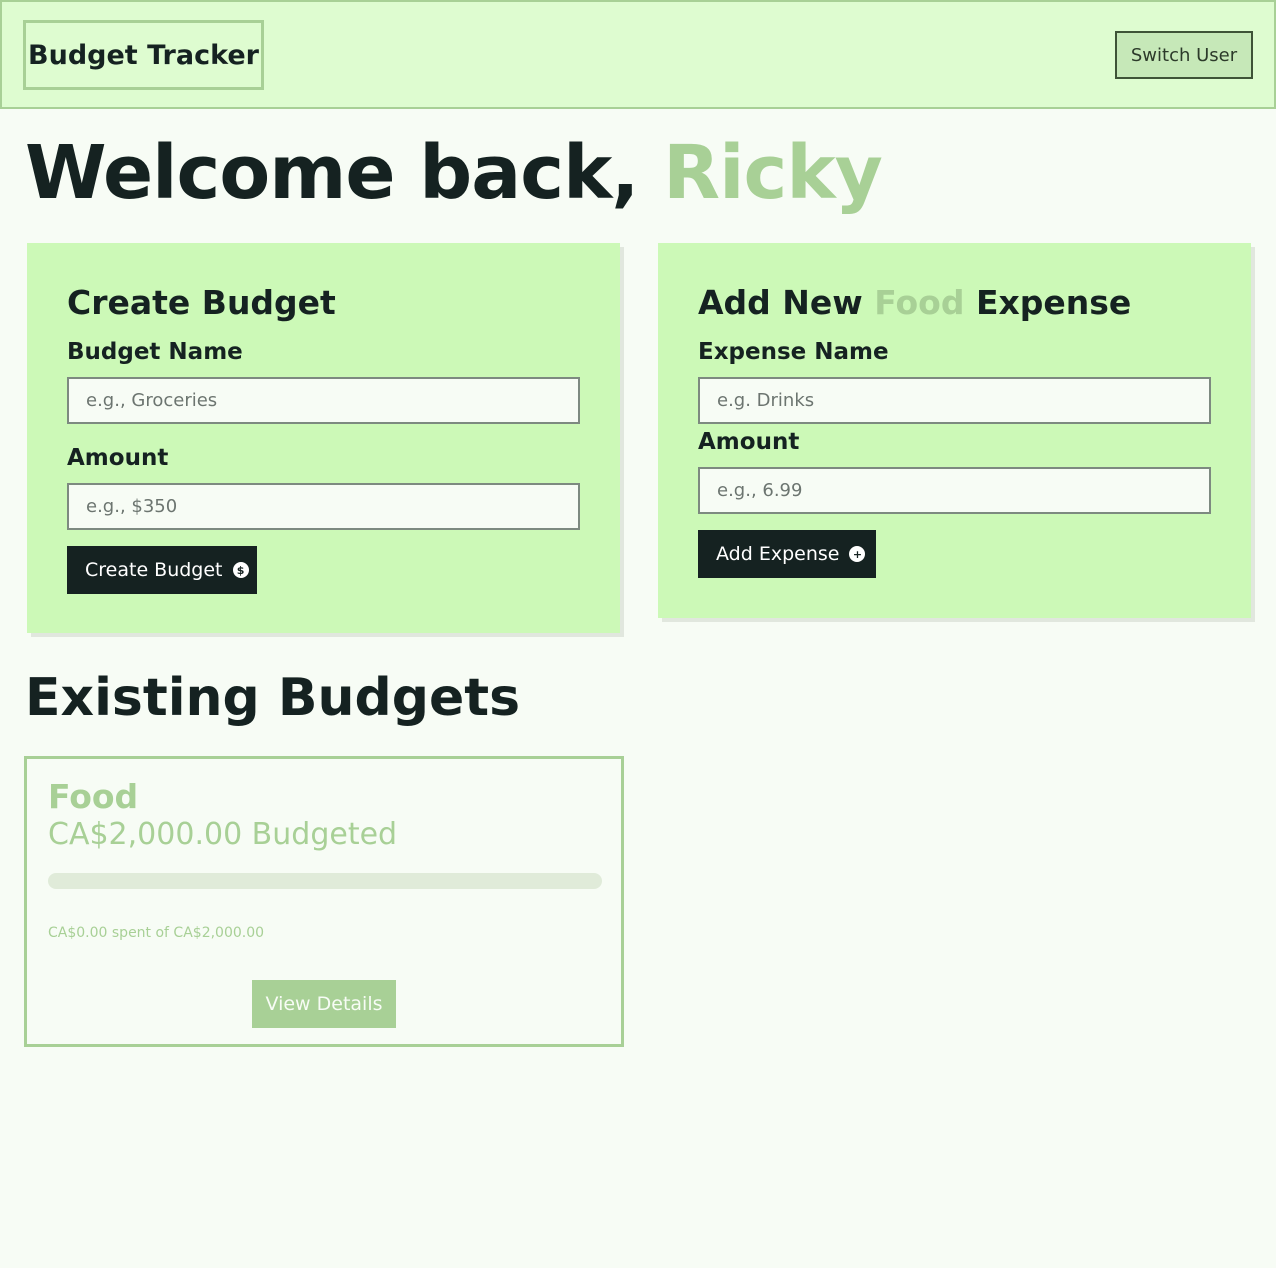 The image size is (1276, 1268). Describe the element at coordinates (323, 506) in the screenshot. I see `budget-amount-input` at that location.